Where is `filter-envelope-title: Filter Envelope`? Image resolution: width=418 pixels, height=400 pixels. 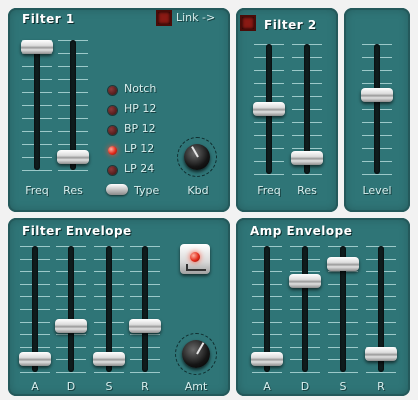
filter-envelope-title: Filter Envelope is located at coordinates (77, 231).